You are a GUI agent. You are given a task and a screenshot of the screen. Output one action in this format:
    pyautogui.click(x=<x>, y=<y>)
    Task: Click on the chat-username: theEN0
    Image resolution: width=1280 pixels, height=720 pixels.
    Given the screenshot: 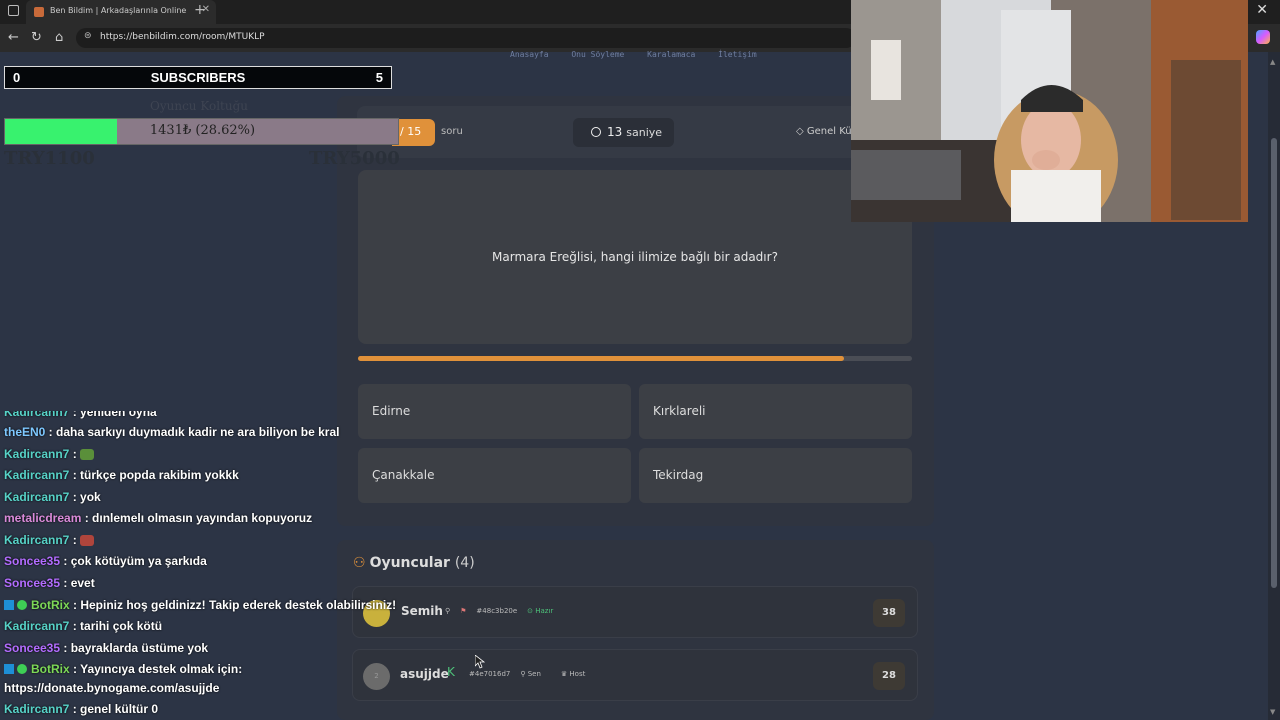 What is the action you would take?
    pyautogui.click(x=25, y=432)
    